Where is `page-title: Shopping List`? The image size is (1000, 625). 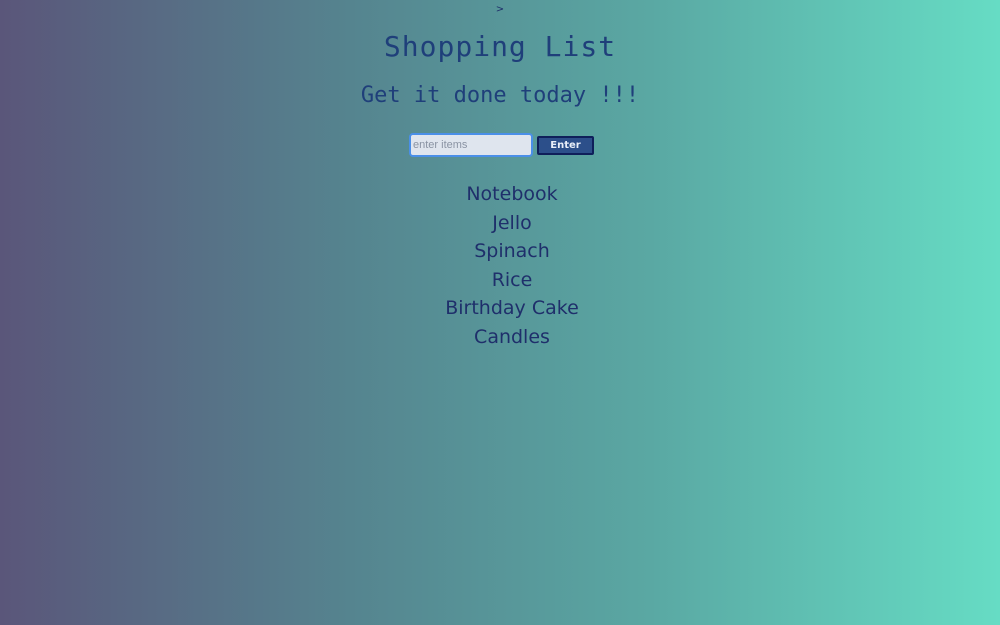 page-title: Shopping List is located at coordinates (500, 46).